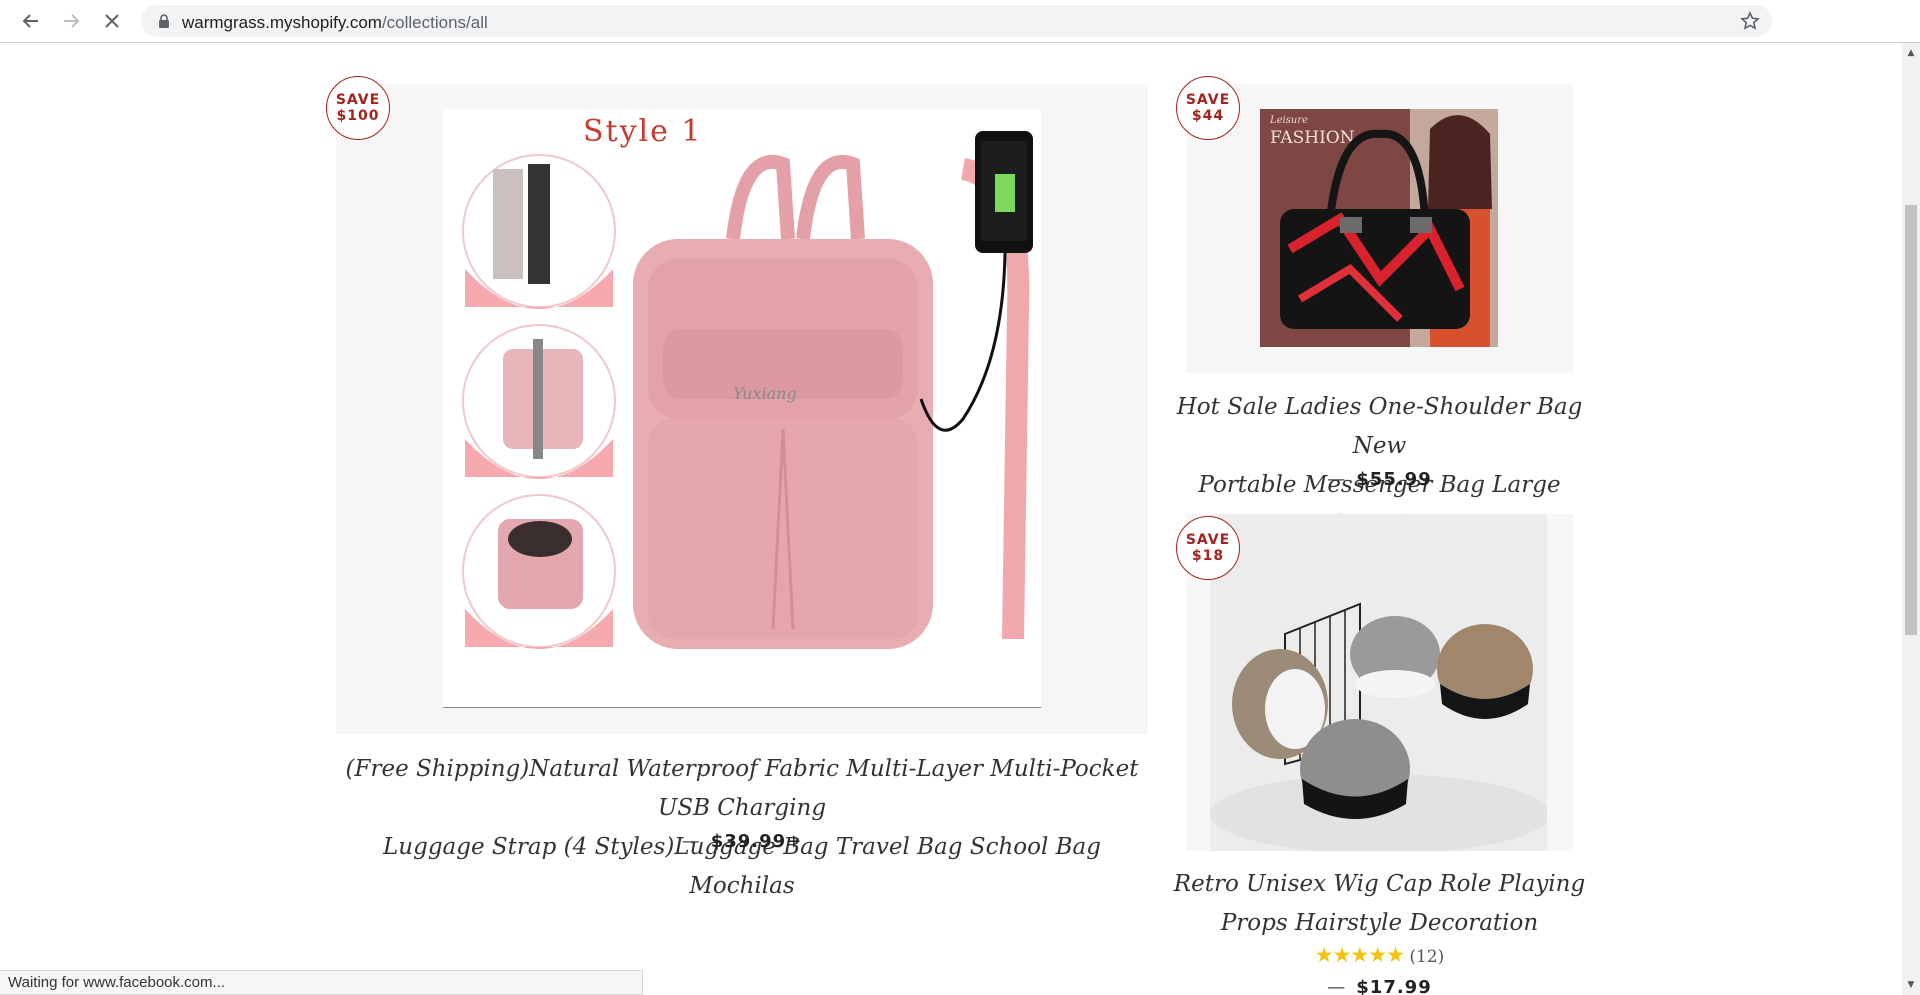  I want to click on back-arrow-icon, so click(30, 21).